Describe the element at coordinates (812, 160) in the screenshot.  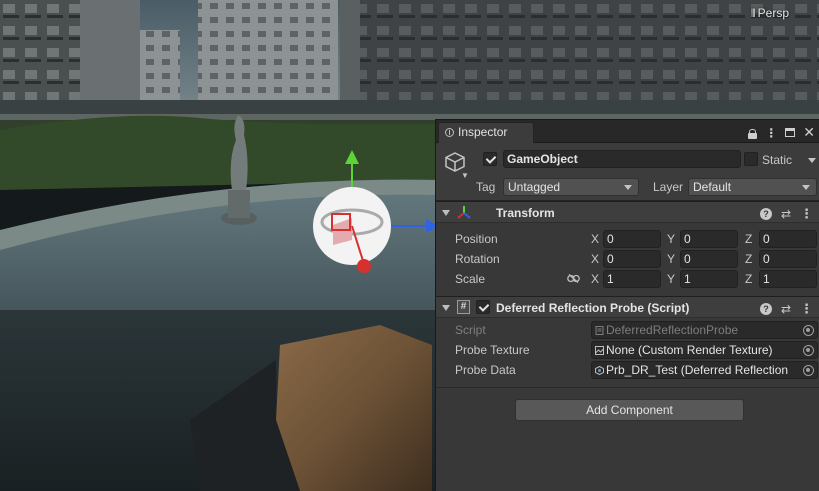
I see `static-dropdown-arrow` at that location.